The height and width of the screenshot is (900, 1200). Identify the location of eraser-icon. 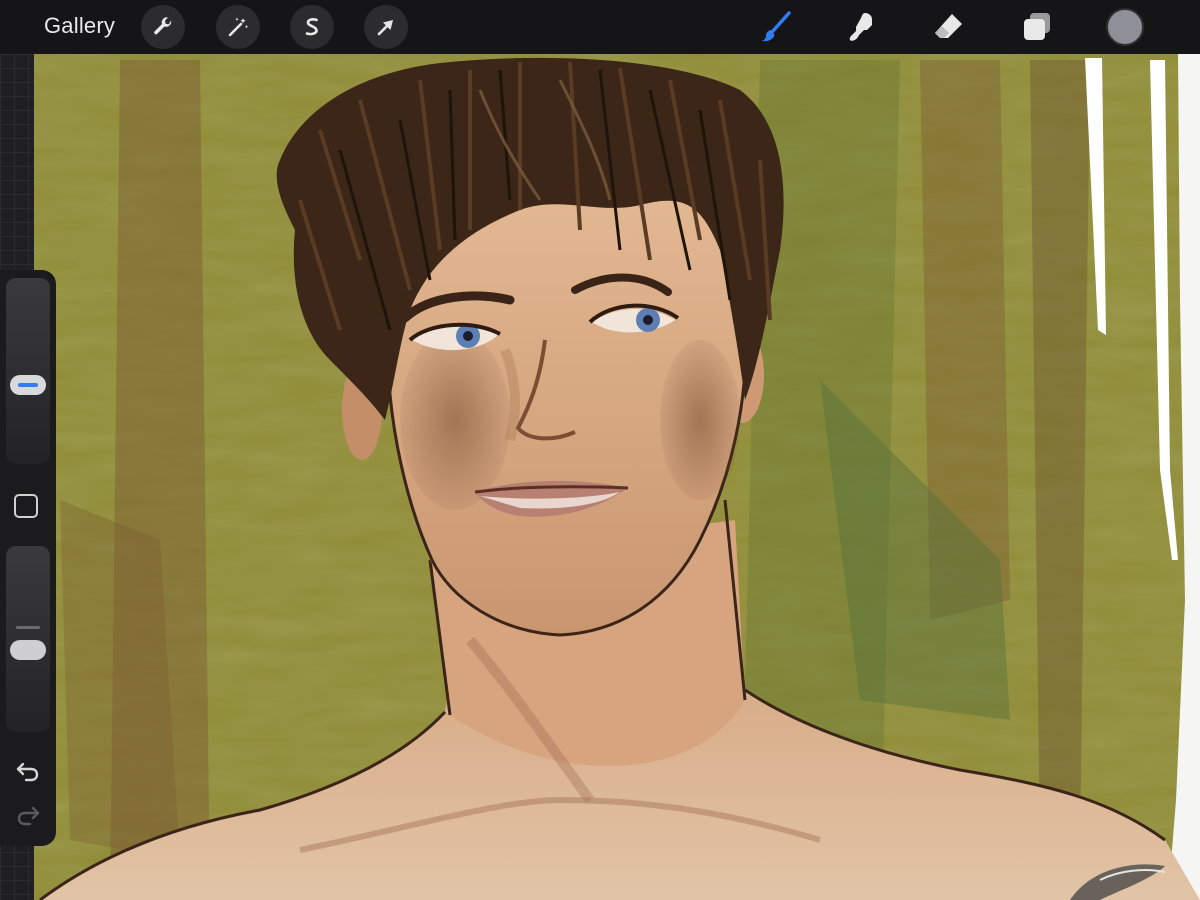
(948, 26).